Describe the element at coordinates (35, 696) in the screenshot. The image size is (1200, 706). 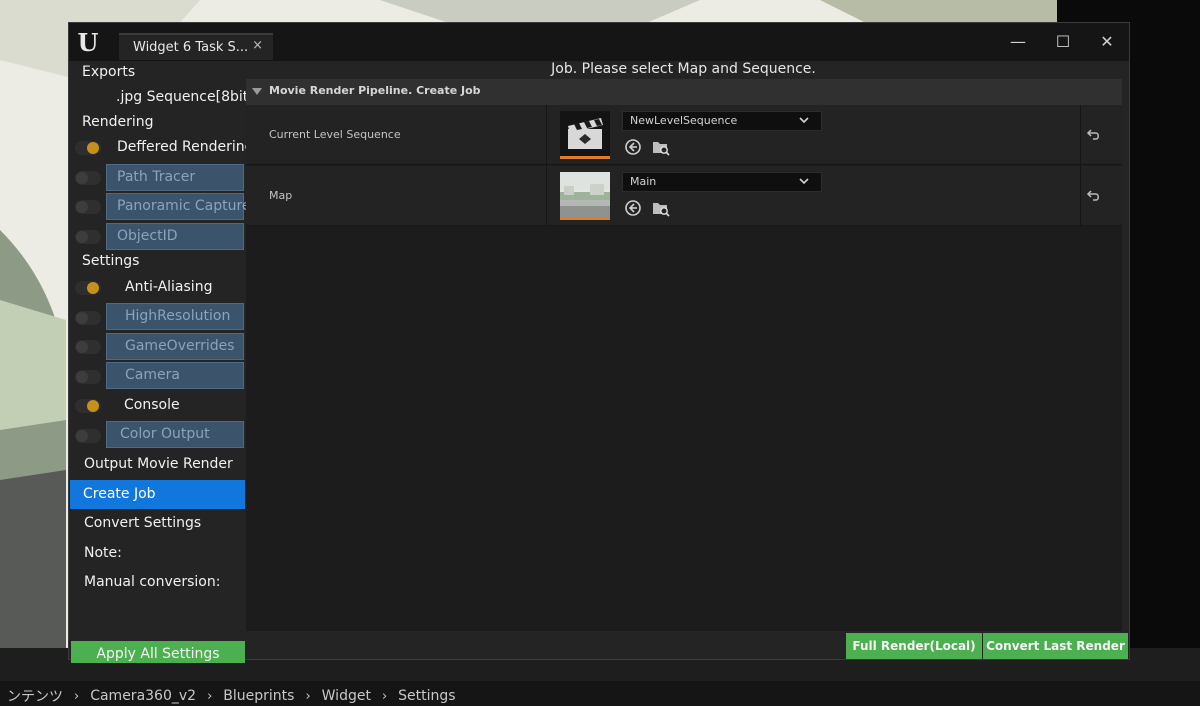
I see `breadcrumb-item-content: ンテンツ` at that location.